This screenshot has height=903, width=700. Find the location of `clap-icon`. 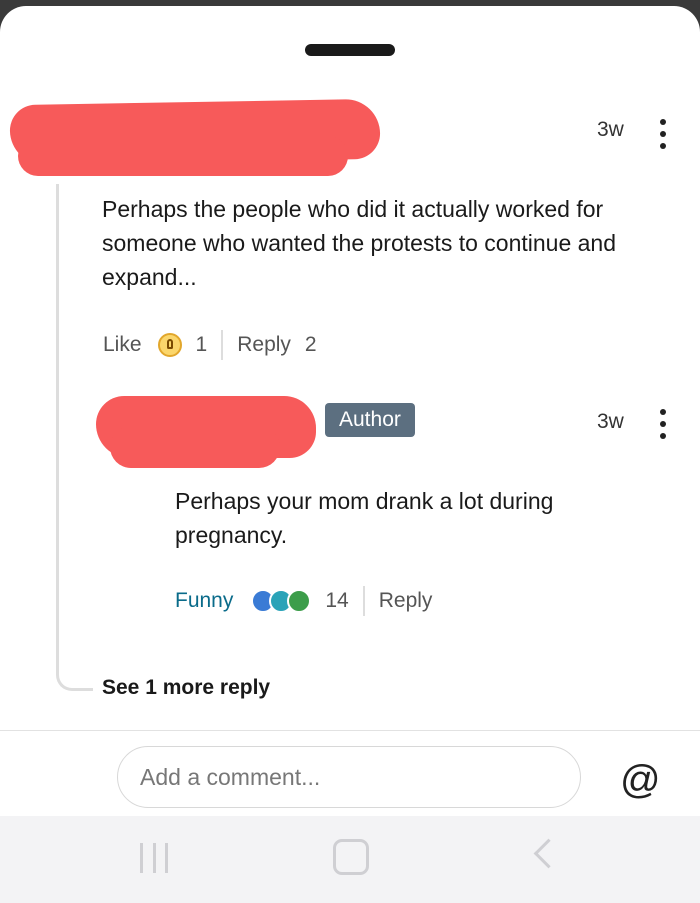

clap-icon is located at coordinates (299, 601).